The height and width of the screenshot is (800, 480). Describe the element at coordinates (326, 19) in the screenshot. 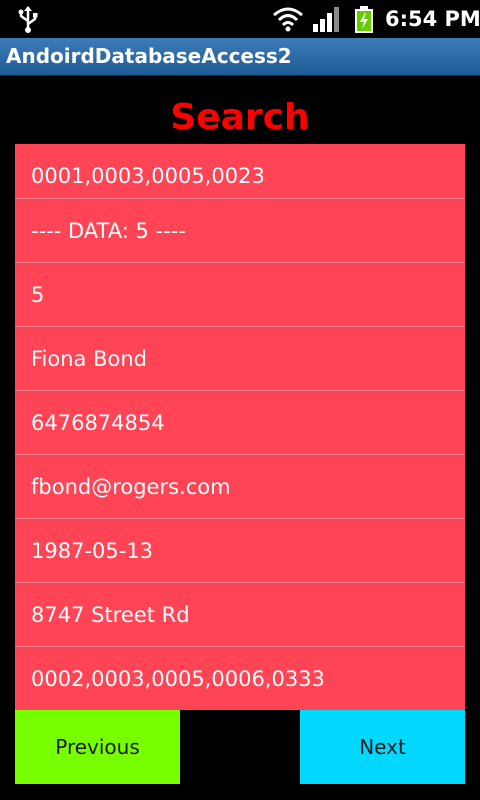

I see `signal-icon` at that location.